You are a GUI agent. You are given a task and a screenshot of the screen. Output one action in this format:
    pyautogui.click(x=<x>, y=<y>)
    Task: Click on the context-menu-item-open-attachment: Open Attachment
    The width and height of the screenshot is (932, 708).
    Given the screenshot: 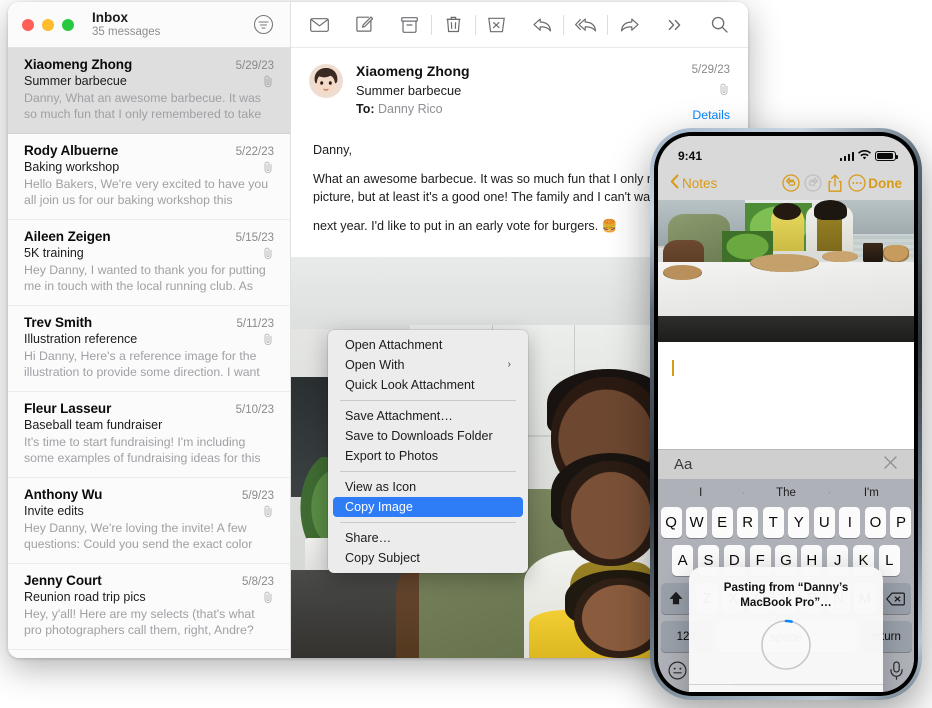 What is the action you would take?
    pyautogui.click(x=428, y=345)
    